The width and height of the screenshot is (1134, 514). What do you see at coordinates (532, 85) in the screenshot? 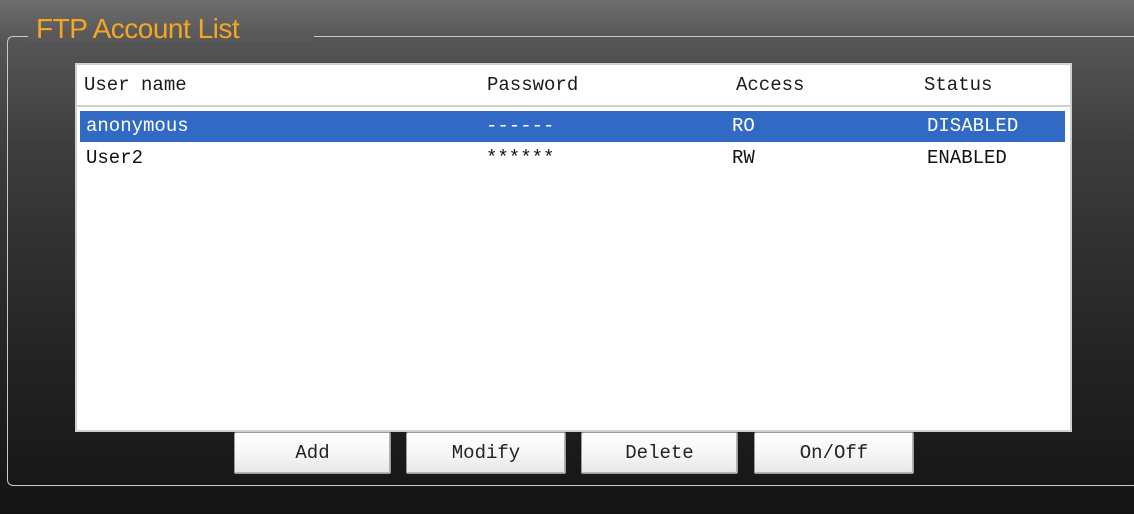
I see `column-header-password: Password` at bounding box center [532, 85].